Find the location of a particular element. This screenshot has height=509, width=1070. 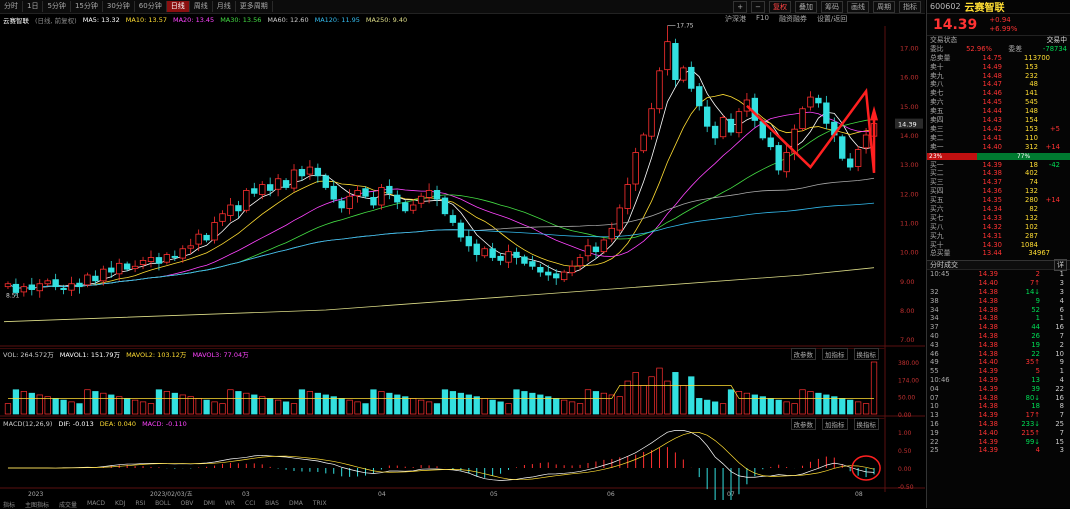

date-label: 2023/02/03/五 is located at coordinates (171, 494).